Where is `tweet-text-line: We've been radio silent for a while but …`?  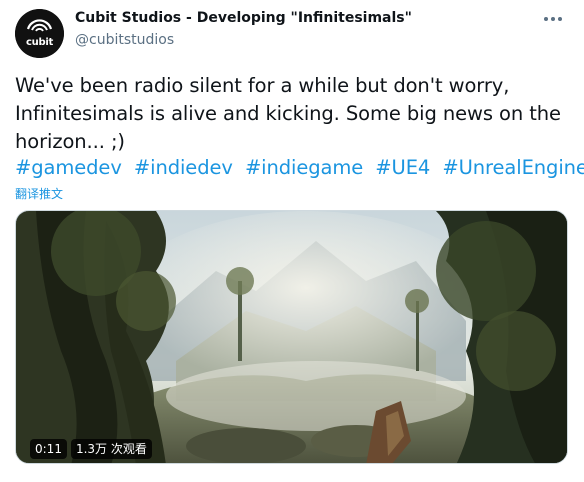
tweet-text-line: We've been radio silent for a while but … is located at coordinates (262, 85).